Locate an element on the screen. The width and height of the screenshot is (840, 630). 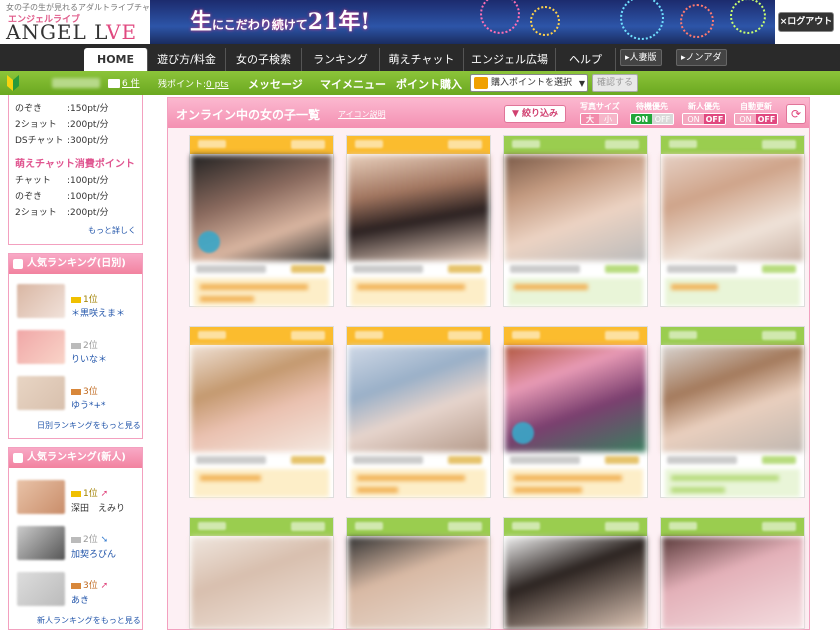
mail-icon is located at coordinates (114, 83).